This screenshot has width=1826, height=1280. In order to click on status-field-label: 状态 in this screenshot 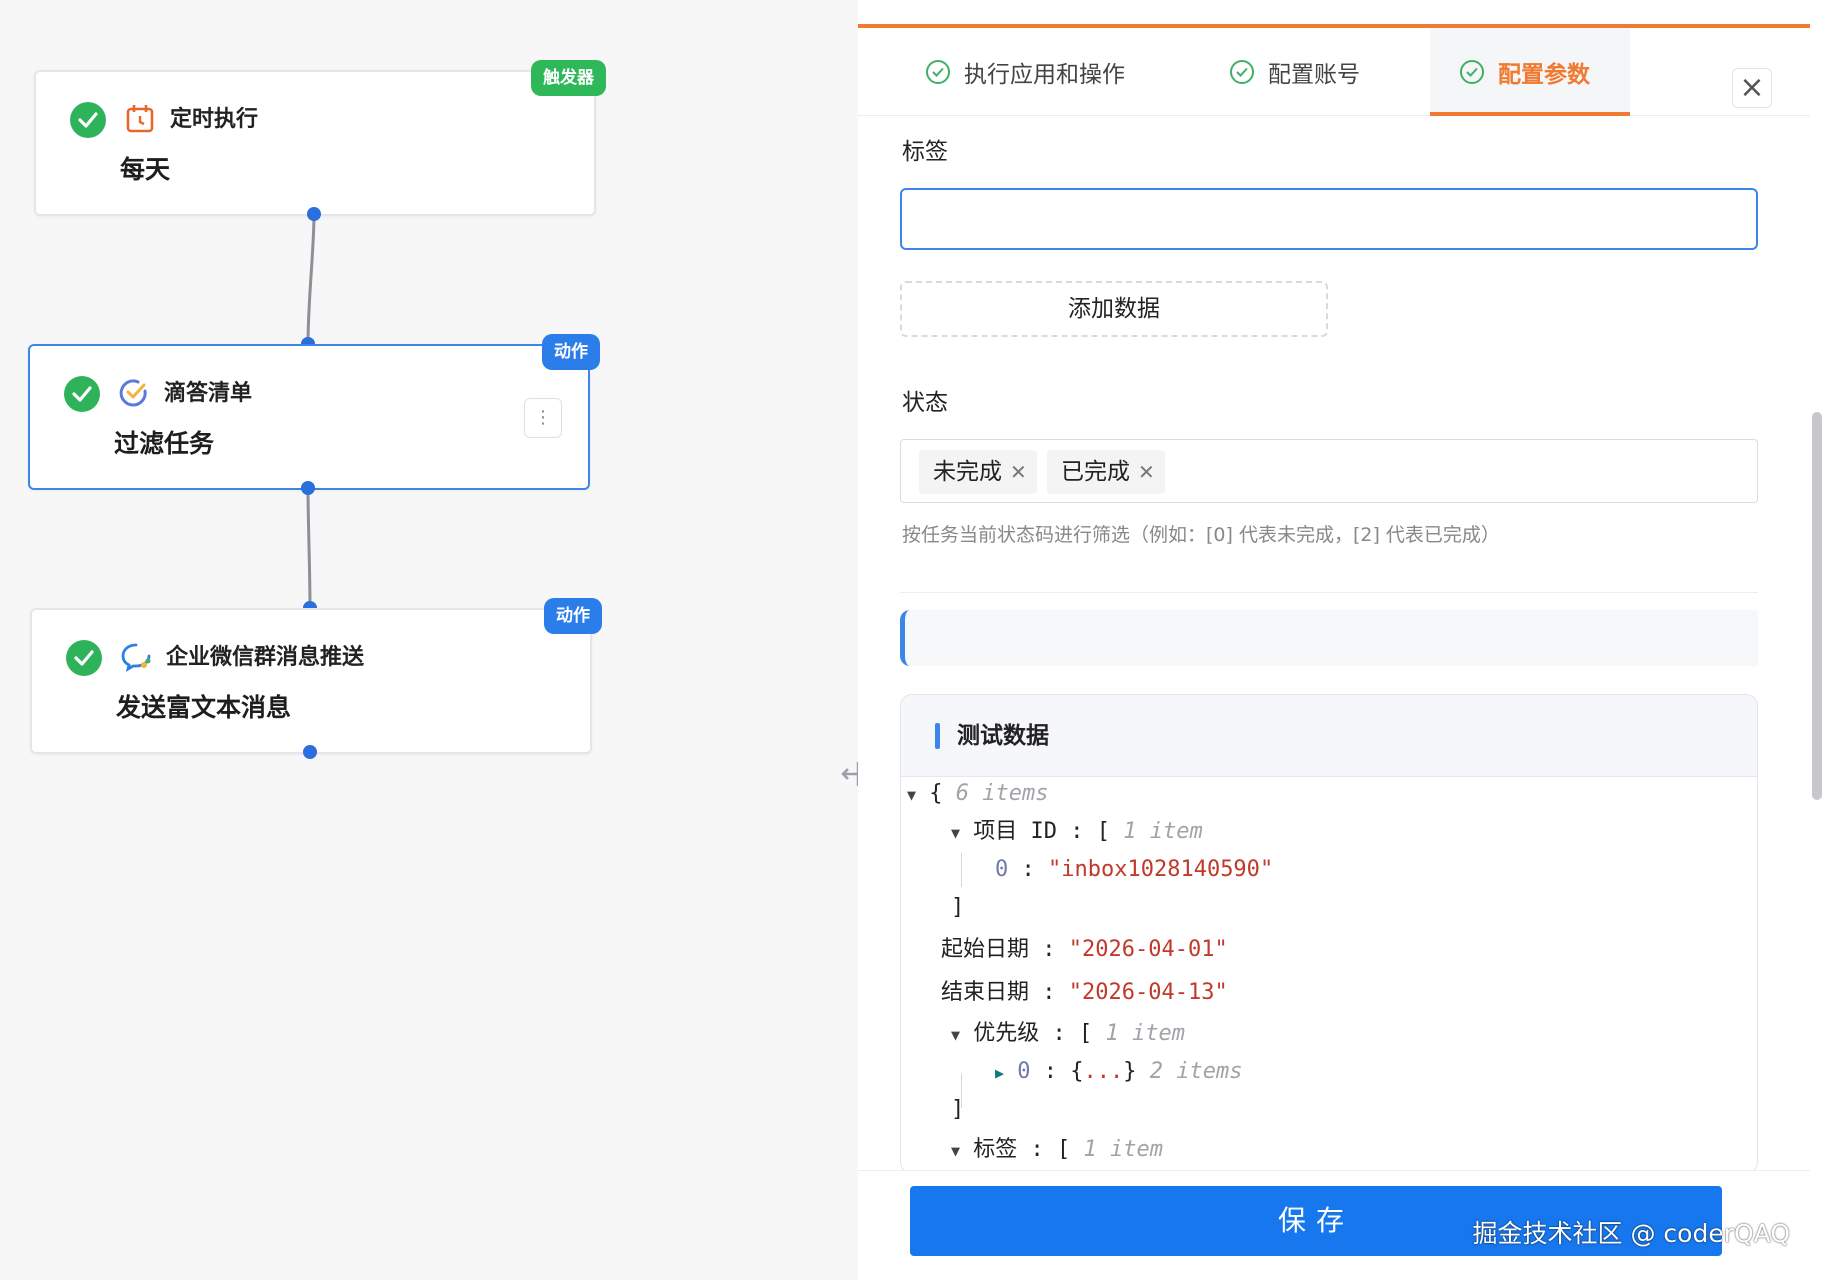, I will do `click(925, 403)`.